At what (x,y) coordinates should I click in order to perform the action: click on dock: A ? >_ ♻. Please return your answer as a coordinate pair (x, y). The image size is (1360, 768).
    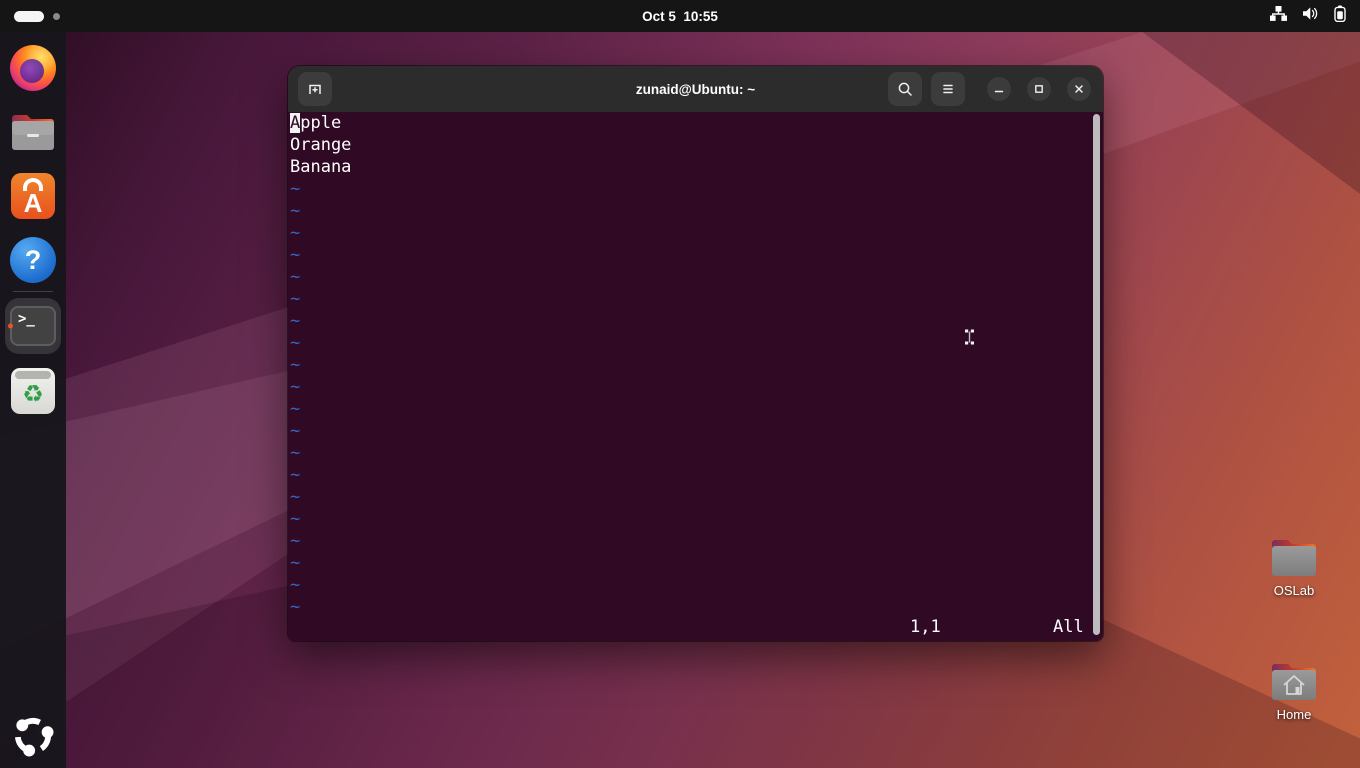
    Looking at the image, I should click on (33, 400).